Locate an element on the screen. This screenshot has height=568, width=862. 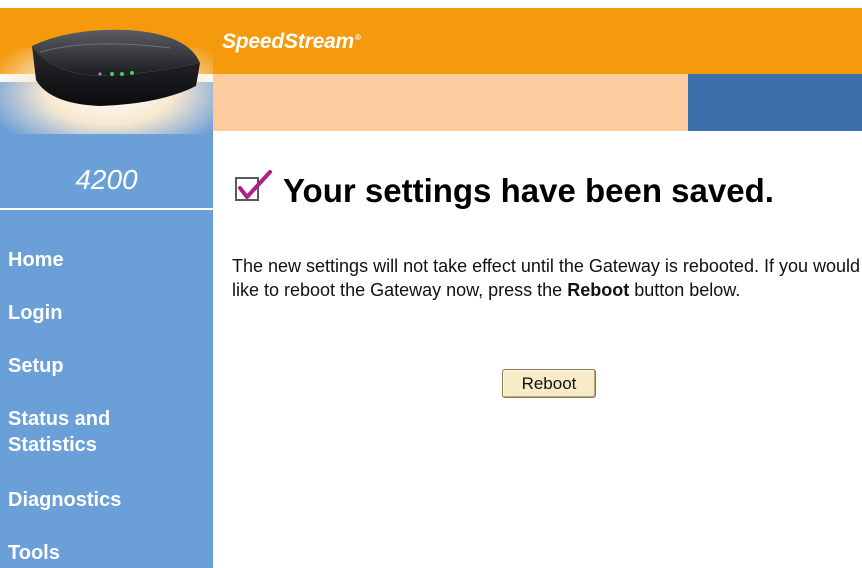
message-text-2: button below. is located at coordinates (685, 290).